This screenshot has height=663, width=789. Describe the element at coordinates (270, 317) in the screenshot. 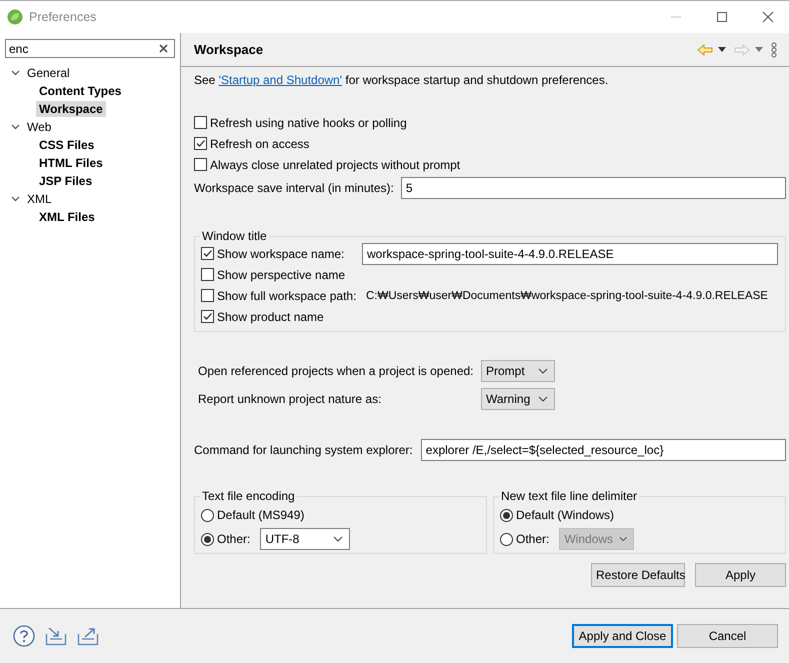

I see `checkbox-label: Show product name` at that location.